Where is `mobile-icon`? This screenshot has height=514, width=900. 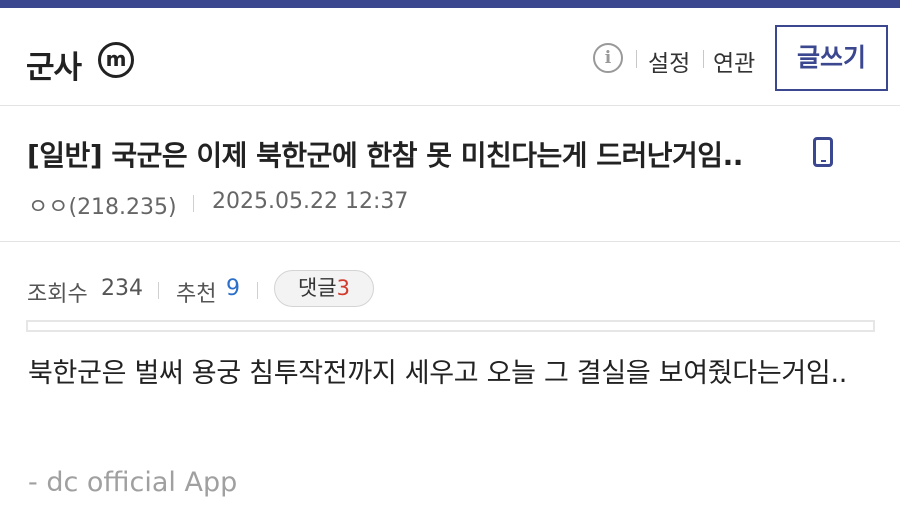
mobile-icon is located at coordinates (823, 152).